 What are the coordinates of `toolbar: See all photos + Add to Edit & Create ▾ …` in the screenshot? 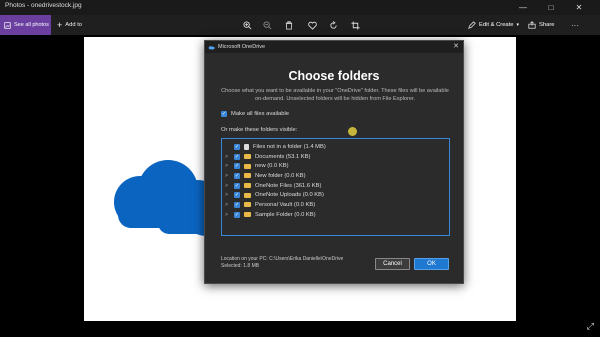 It's located at (300, 25).